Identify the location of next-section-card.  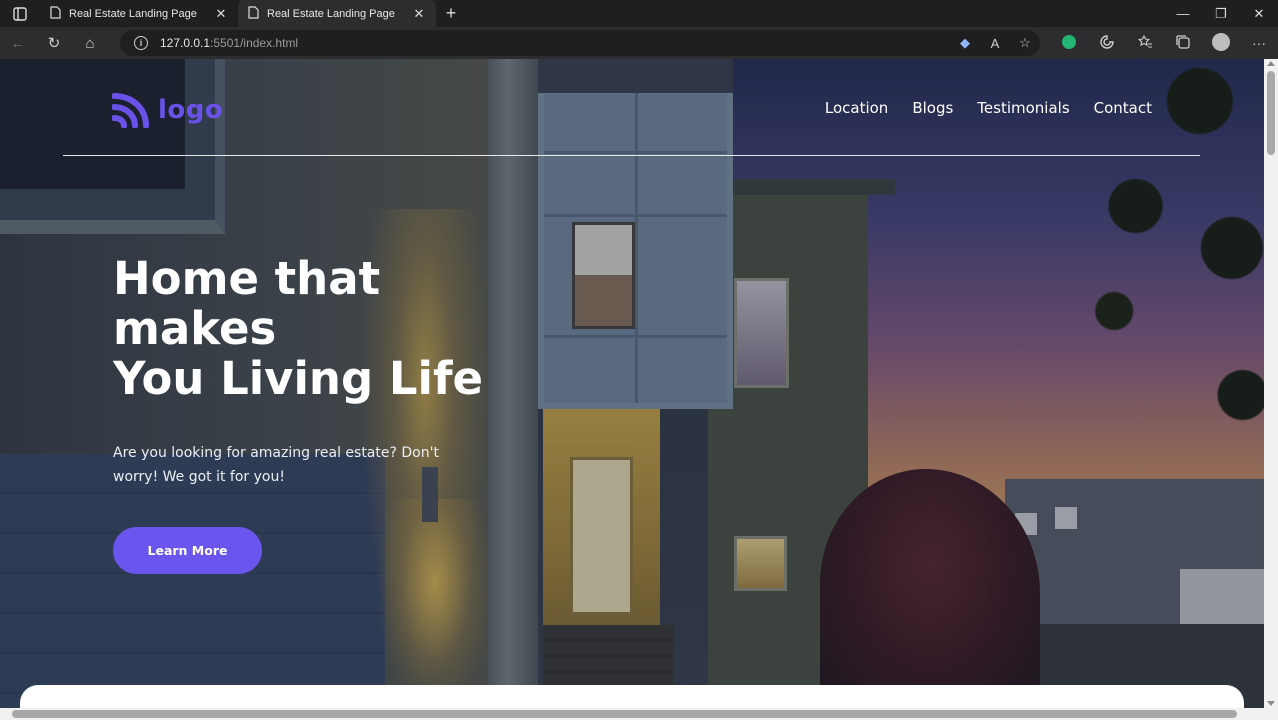
(632, 696).